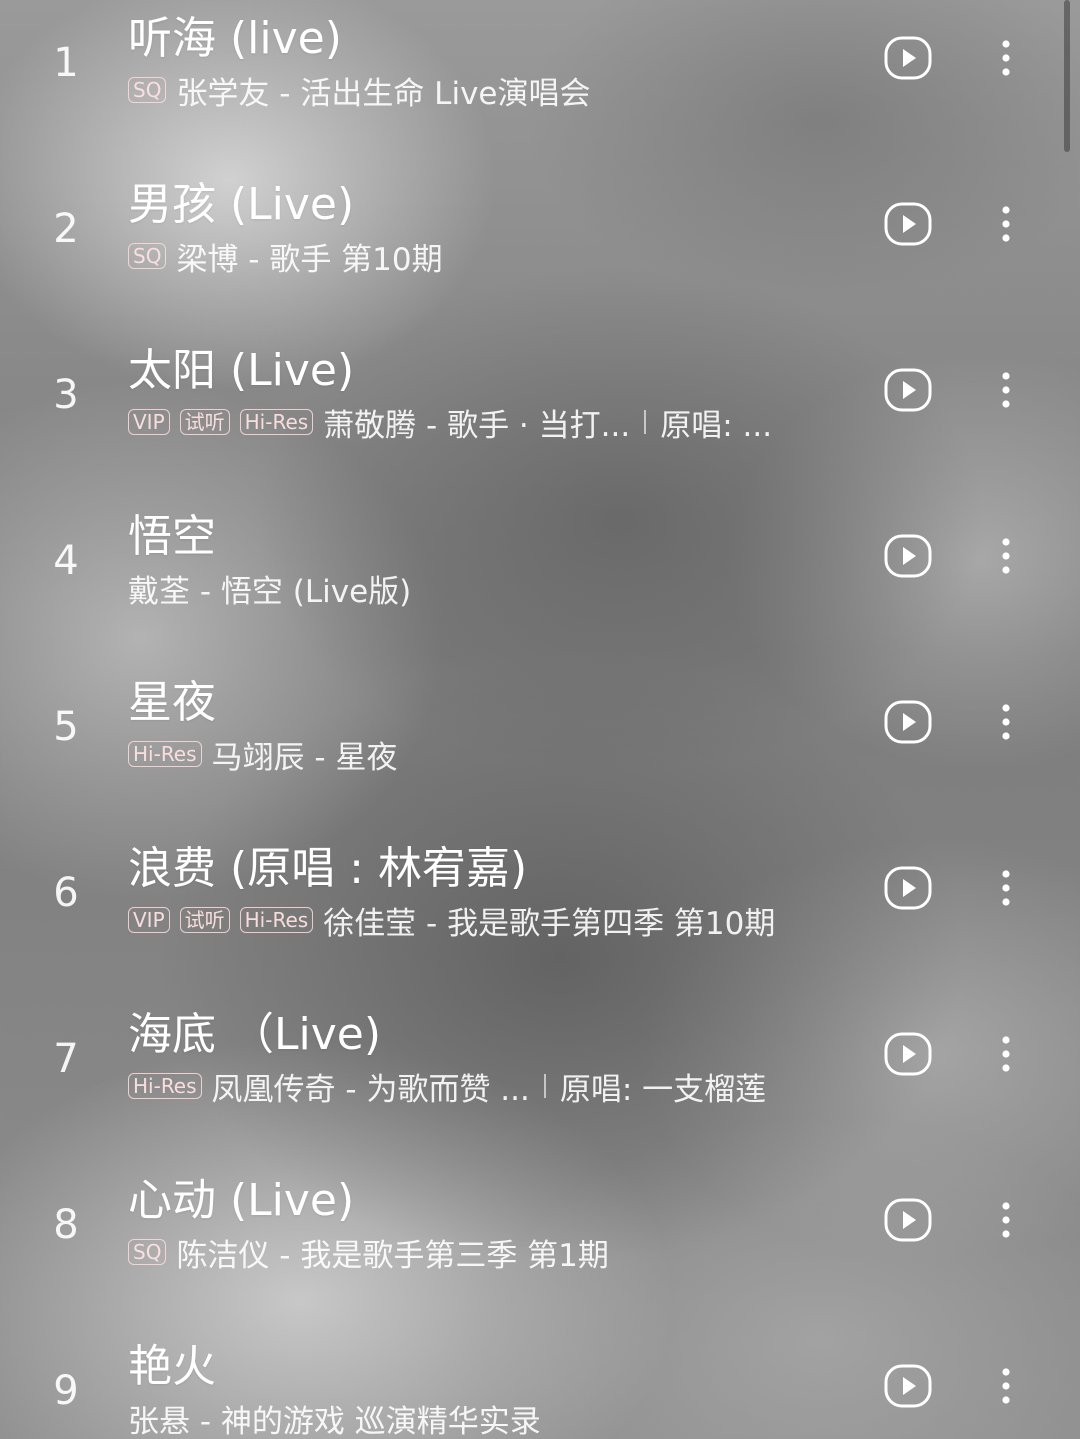 Image resolution: width=1080 pixels, height=1439 pixels. Describe the element at coordinates (241, 1196) in the screenshot. I see `song-title: 心动 (Live)` at that location.